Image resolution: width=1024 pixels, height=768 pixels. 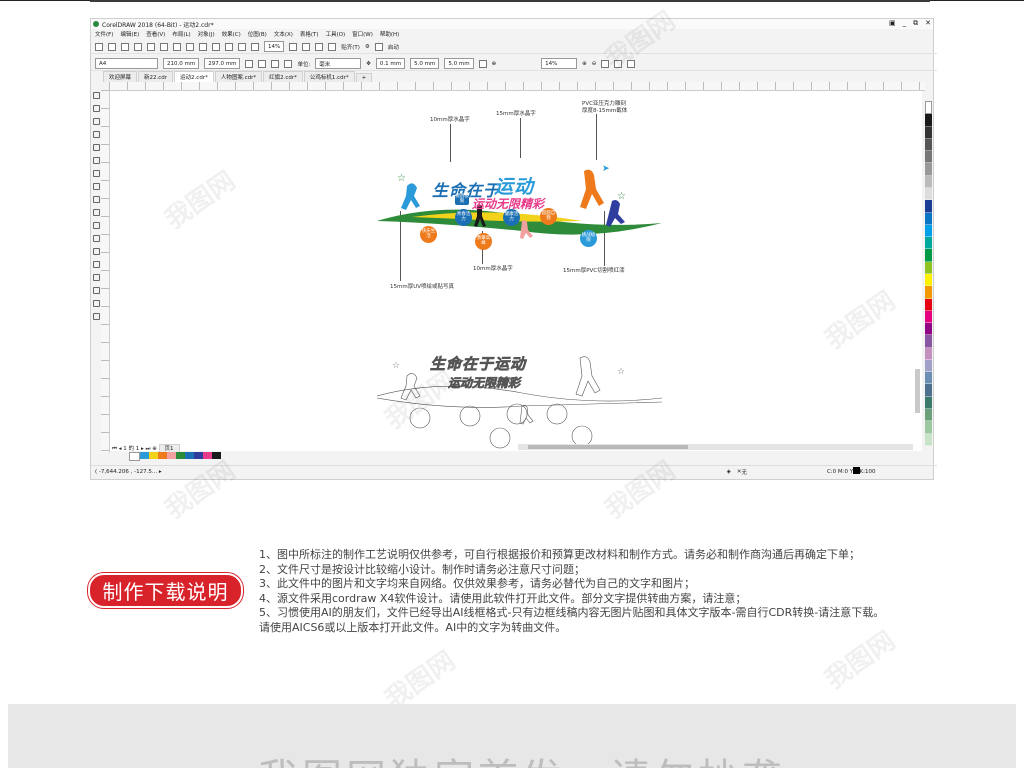 What do you see at coordinates (231, 34) in the screenshot?
I see `menu-effects: 效果(C)` at bounding box center [231, 34].